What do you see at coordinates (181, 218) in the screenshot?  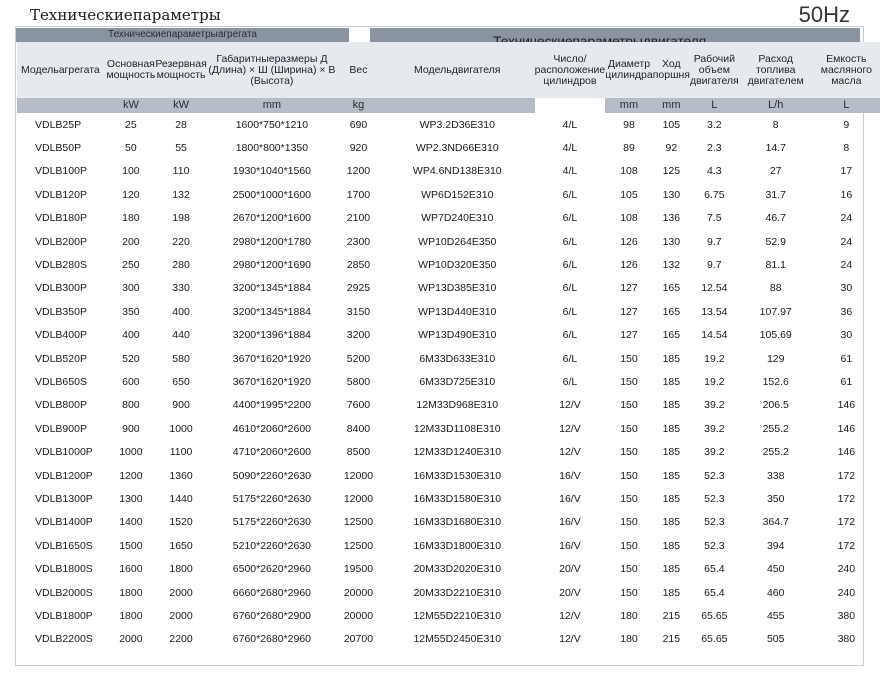 I see `cell-standby-power: 198` at bounding box center [181, 218].